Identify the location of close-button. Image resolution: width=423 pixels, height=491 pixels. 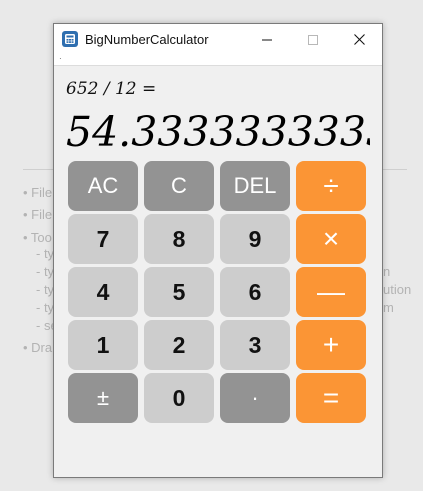
(359, 39).